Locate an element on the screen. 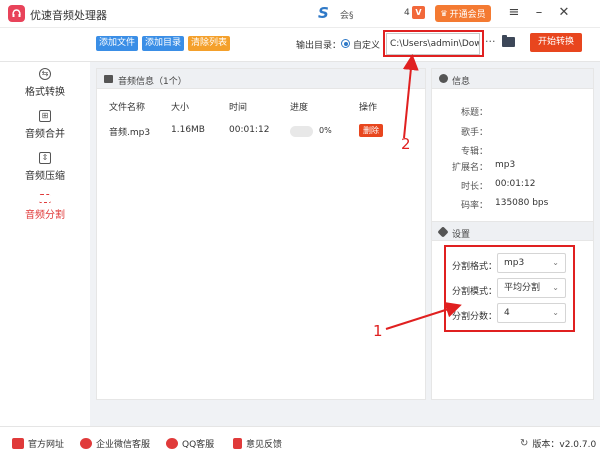 The width and height of the screenshot is (600, 456). hamburger-icon: ≡ is located at coordinates (514, 13).